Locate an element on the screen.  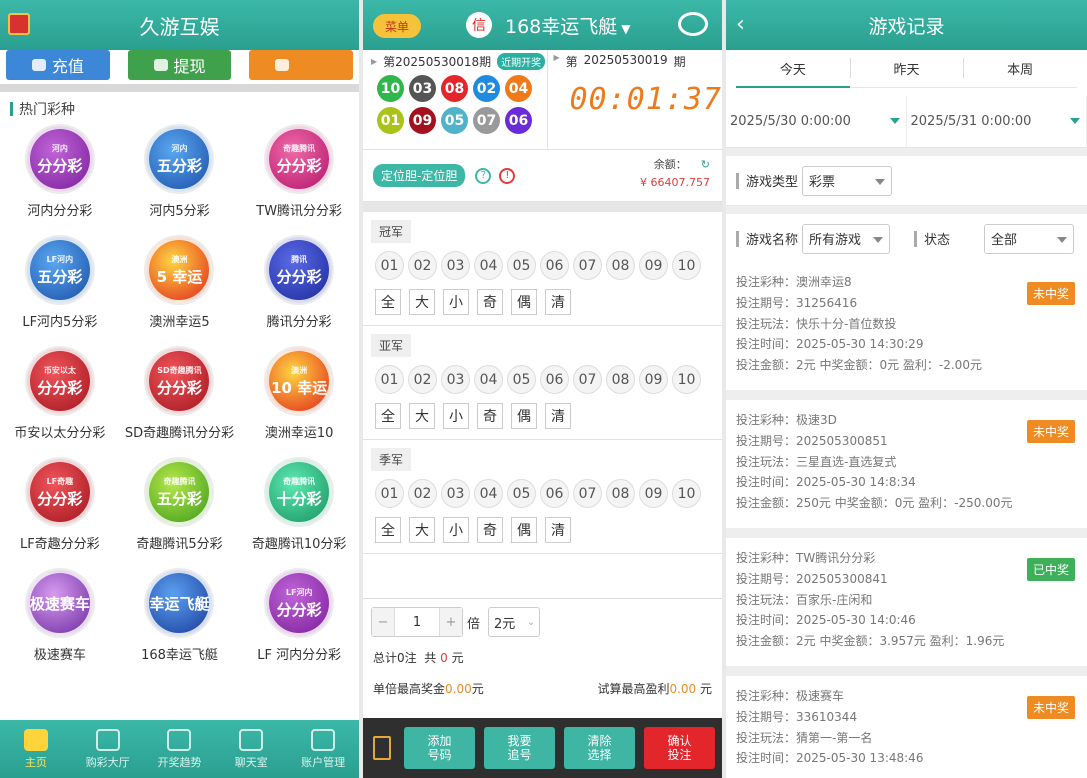
game-item: LF河内 分分彩 LF 河内分分彩 is located at coordinates (299, 616).